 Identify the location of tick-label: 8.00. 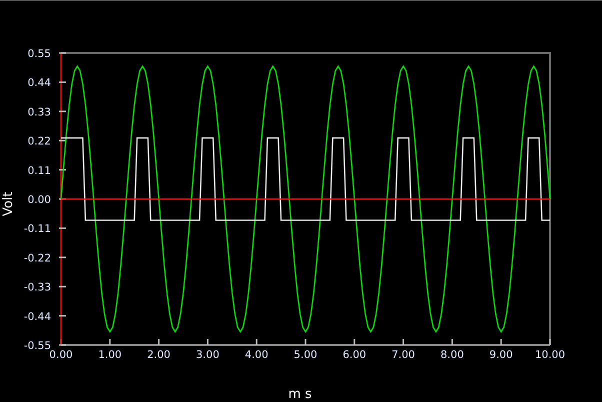
(452, 355).